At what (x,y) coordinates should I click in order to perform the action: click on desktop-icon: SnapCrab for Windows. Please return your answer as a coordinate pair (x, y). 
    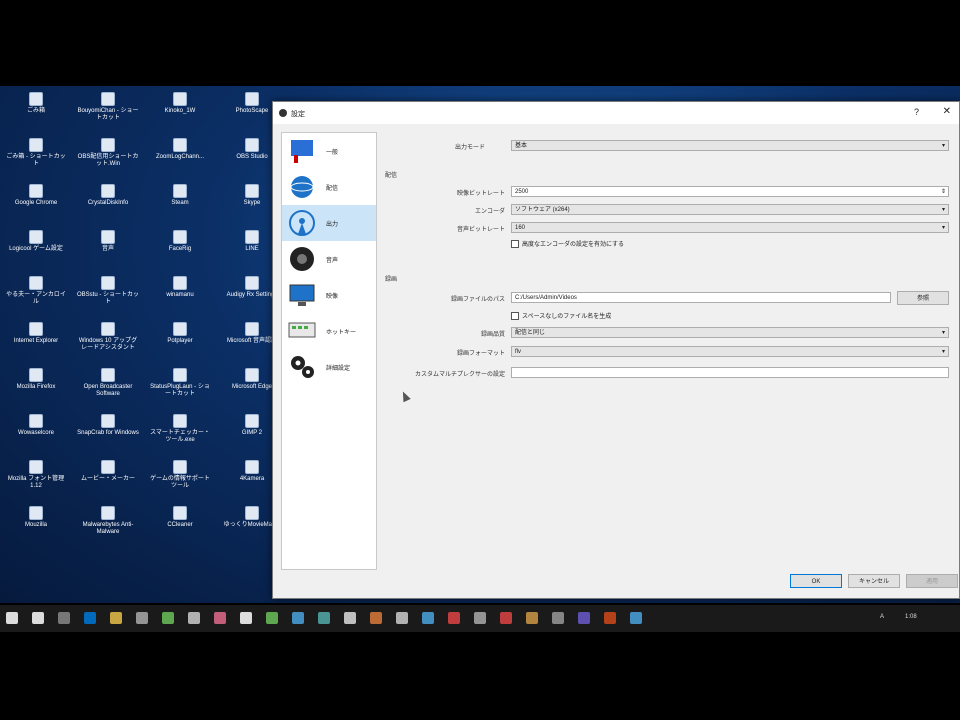
    Looking at the image, I should click on (108, 425).